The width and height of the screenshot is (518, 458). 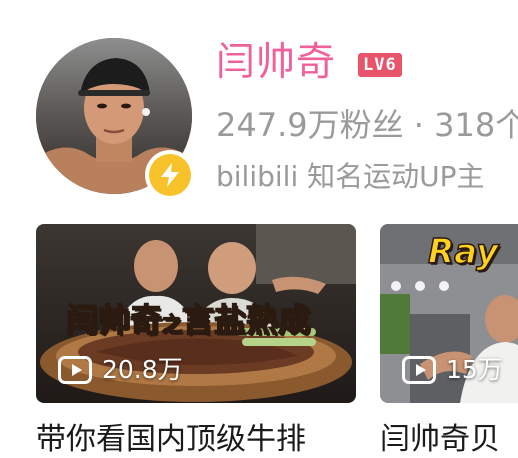 What do you see at coordinates (142, 369) in the screenshot?
I see `play-count-value: 20.8万` at bounding box center [142, 369].